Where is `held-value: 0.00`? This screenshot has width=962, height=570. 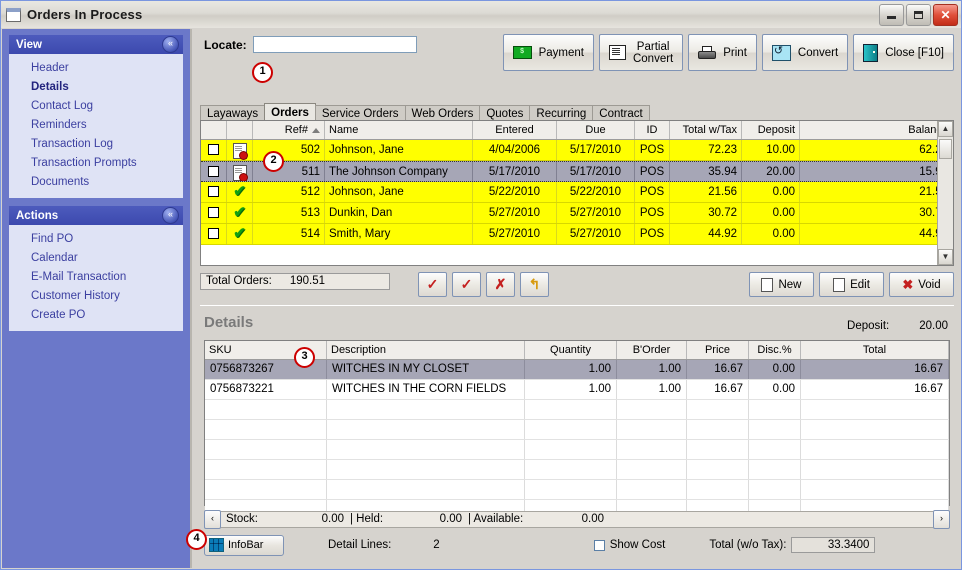 held-value: 0.00 is located at coordinates (450, 519).